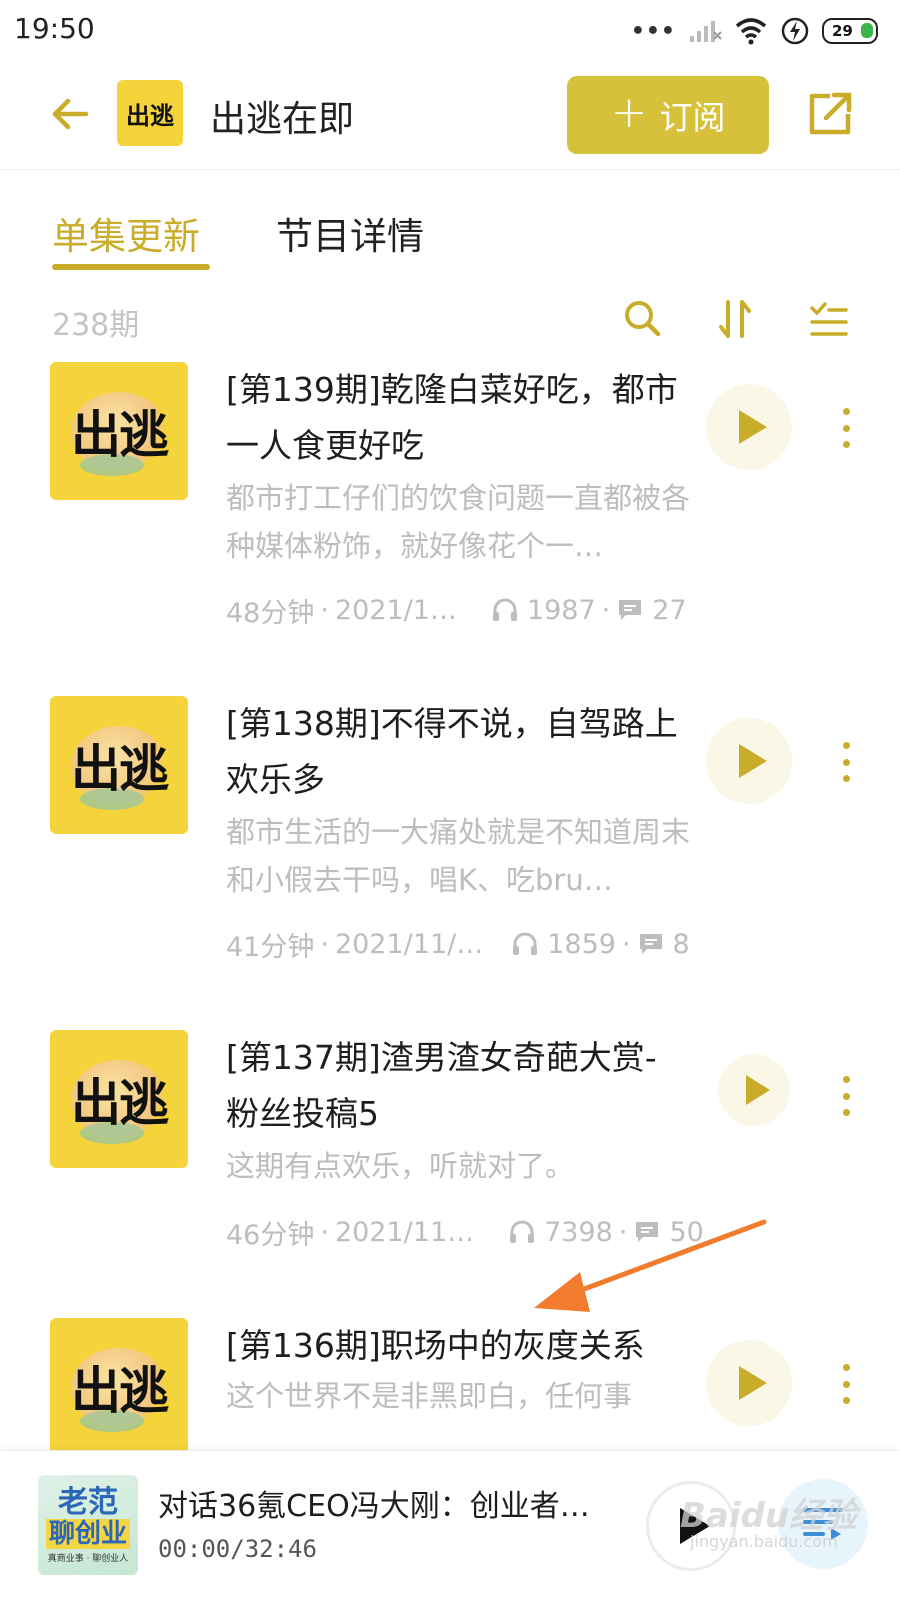  I want to click on battery-indicator: 29, so click(850, 31).